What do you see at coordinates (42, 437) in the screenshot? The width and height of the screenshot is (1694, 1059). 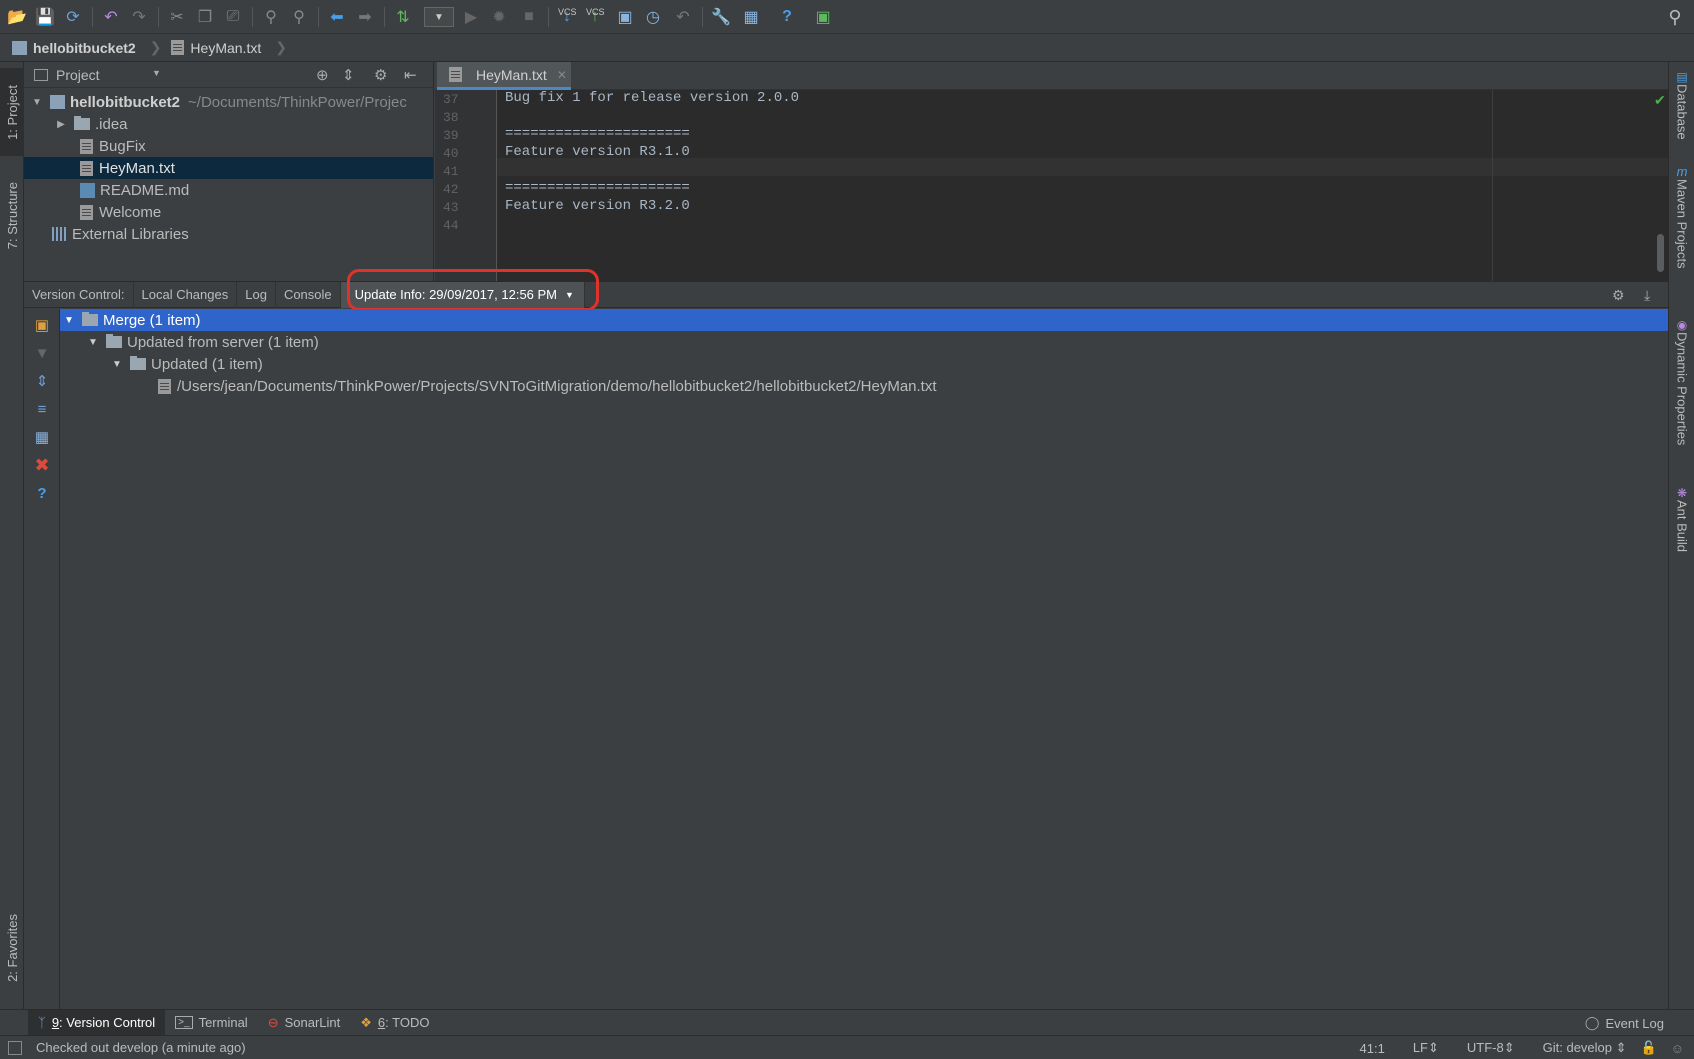 I see `compare-icon: ▦` at bounding box center [42, 437].